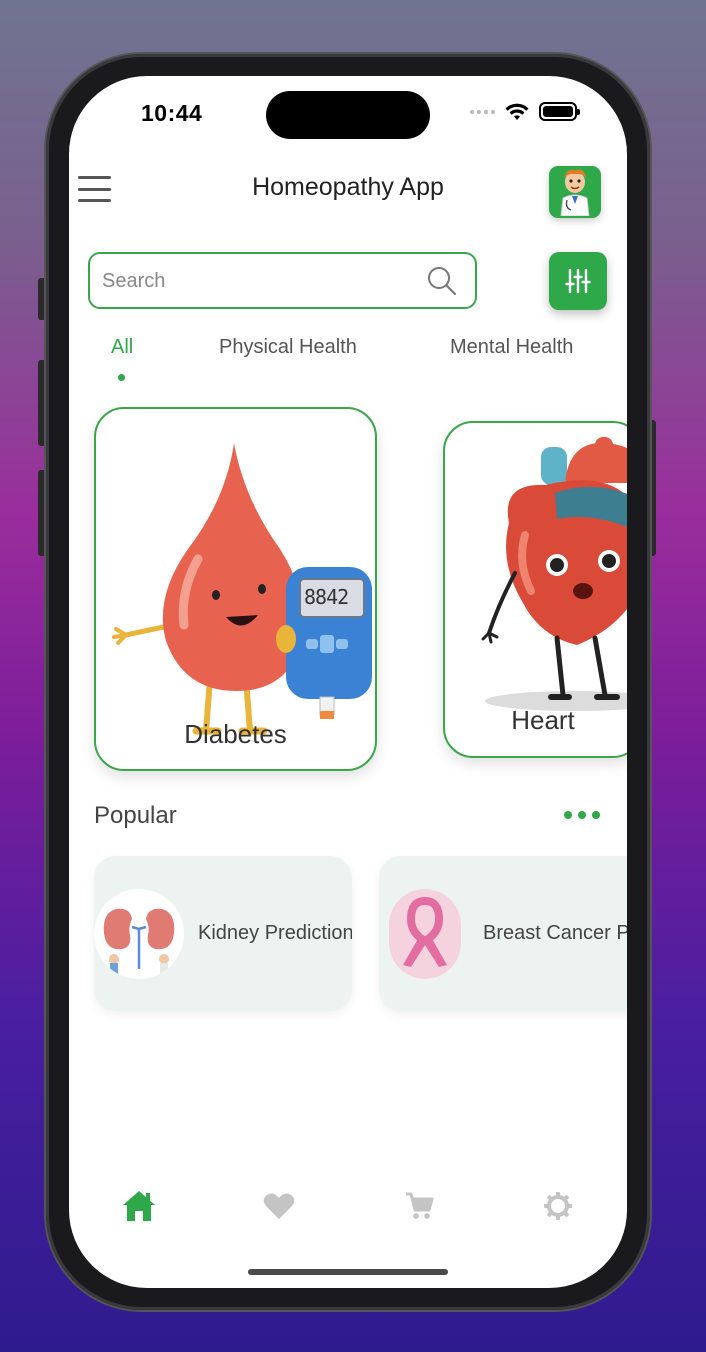  Describe the element at coordinates (122, 347) in the screenshot. I see `tab-all: All` at that location.